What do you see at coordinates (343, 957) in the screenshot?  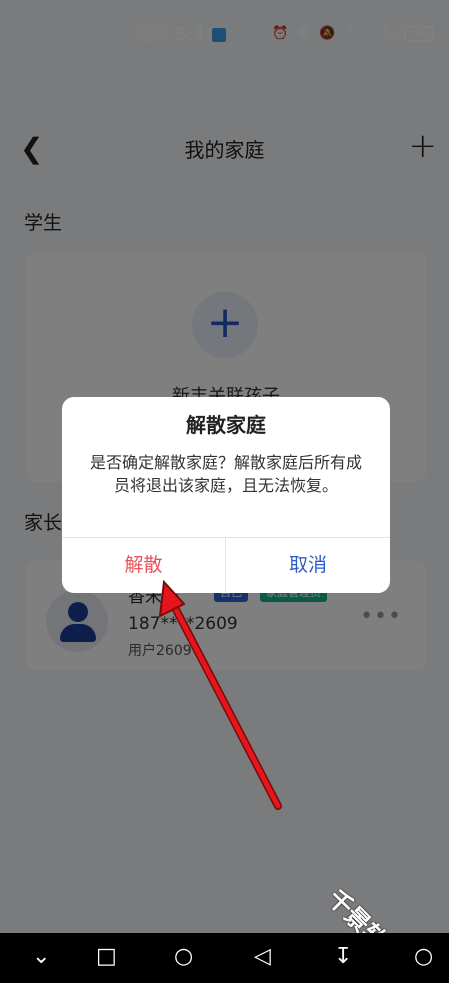 I see `pull-down-icon: ↧` at bounding box center [343, 957].